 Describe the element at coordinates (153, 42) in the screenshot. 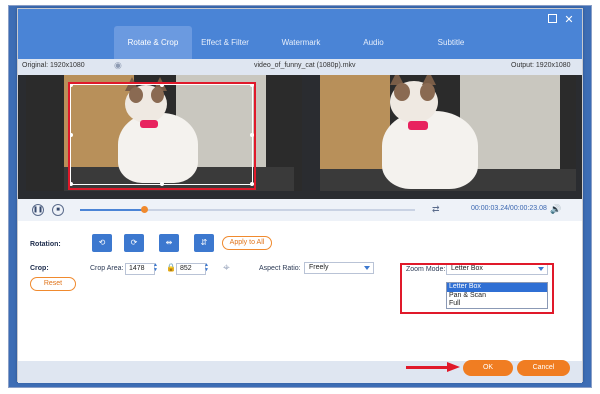

I see `tab-rotate-crop: Rotate & Crop` at that location.